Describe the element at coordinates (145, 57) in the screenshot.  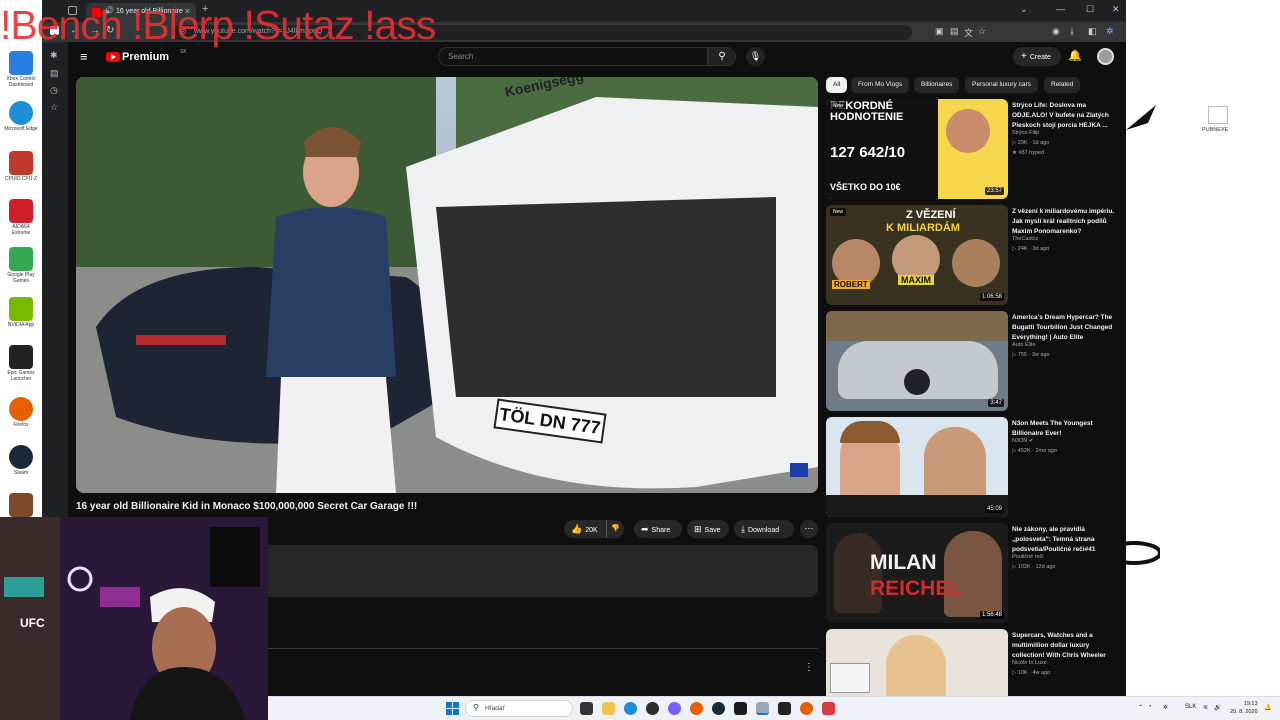
I see `youtube-logo-text: Premium` at that location.